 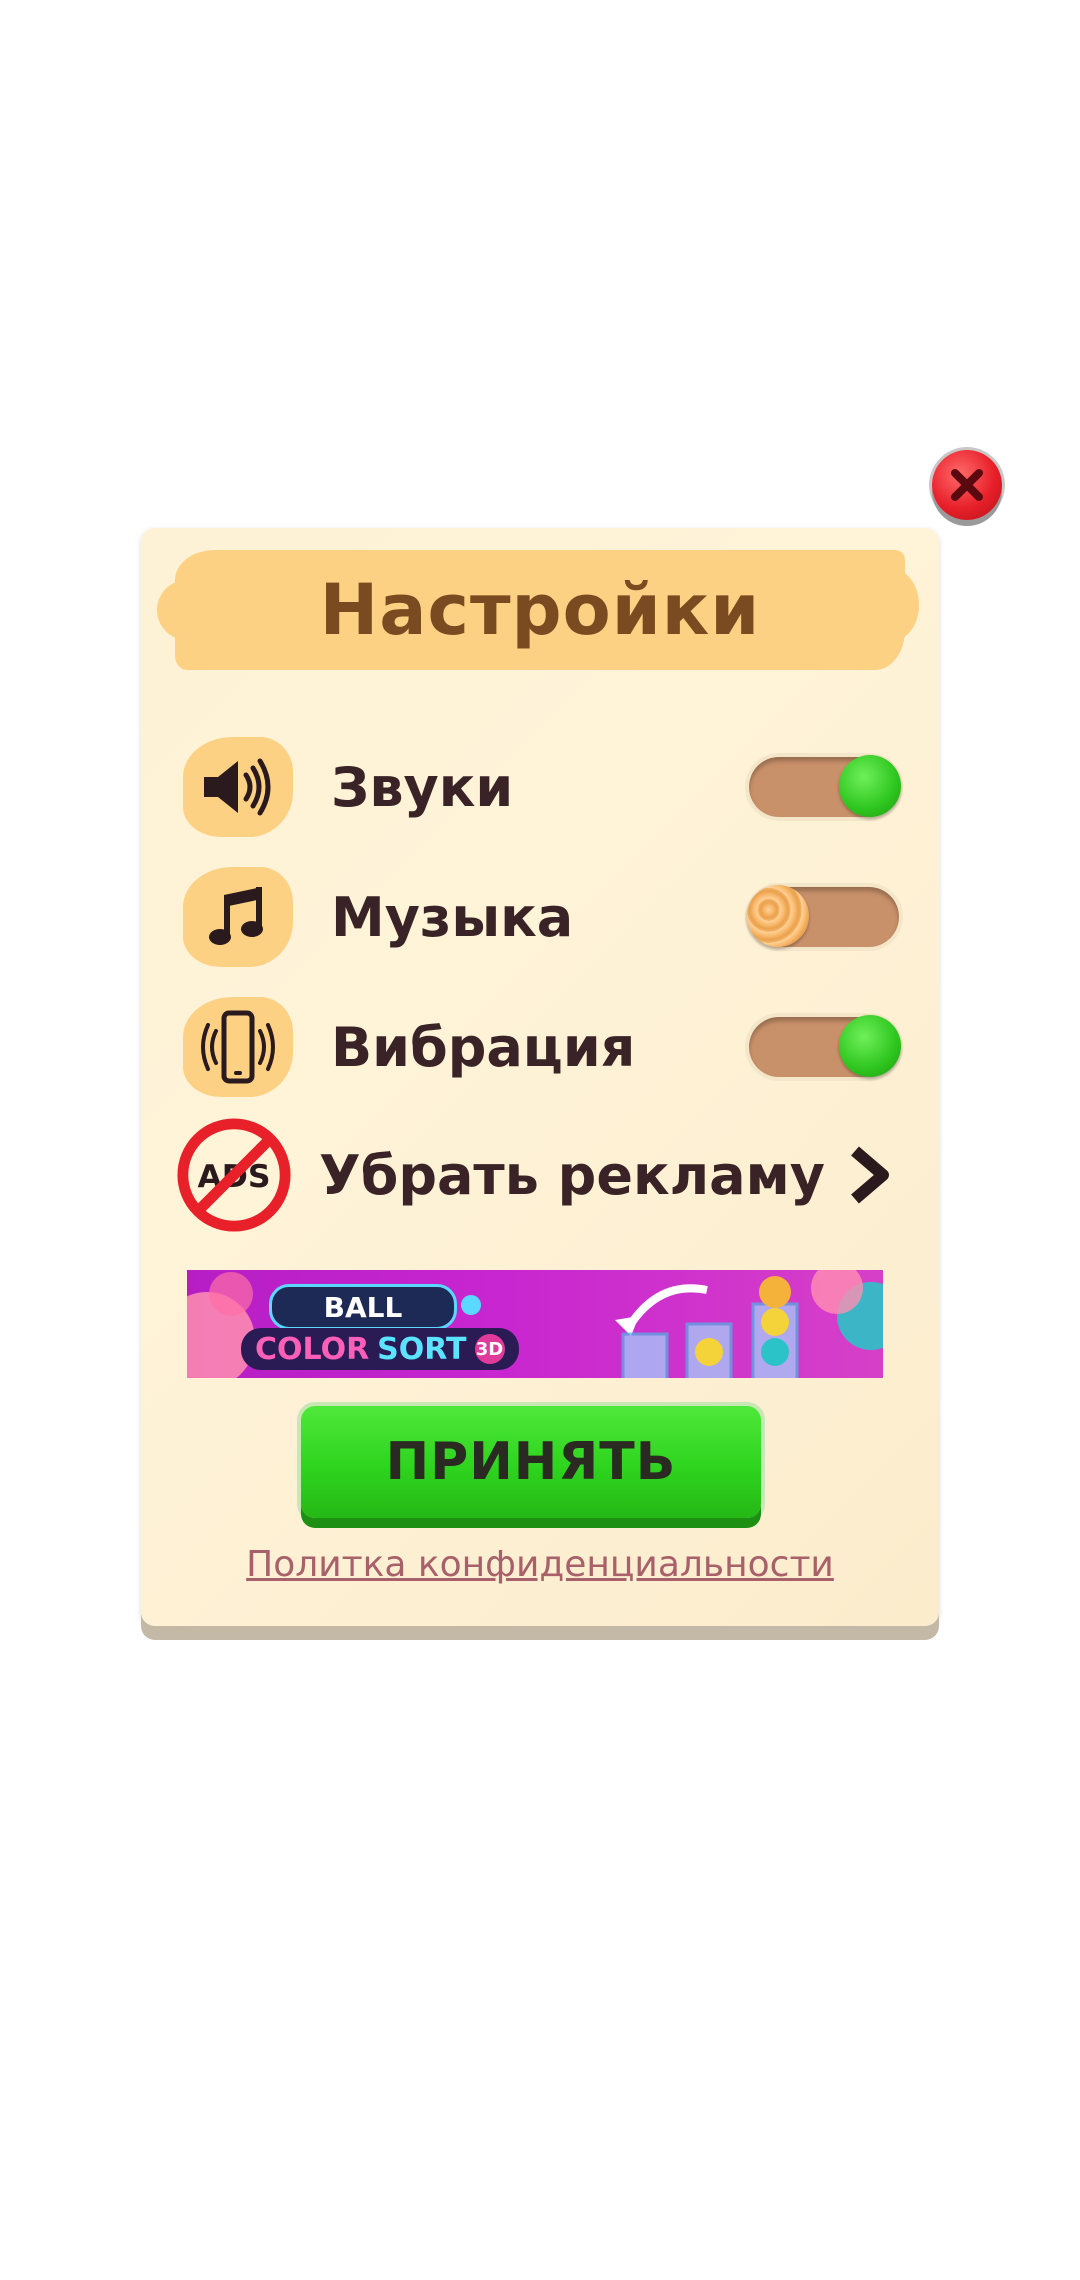 What do you see at coordinates (452, 917) in the screenshot?
I see `settings-row-label: Музыка` at bounding box center [452, 917].